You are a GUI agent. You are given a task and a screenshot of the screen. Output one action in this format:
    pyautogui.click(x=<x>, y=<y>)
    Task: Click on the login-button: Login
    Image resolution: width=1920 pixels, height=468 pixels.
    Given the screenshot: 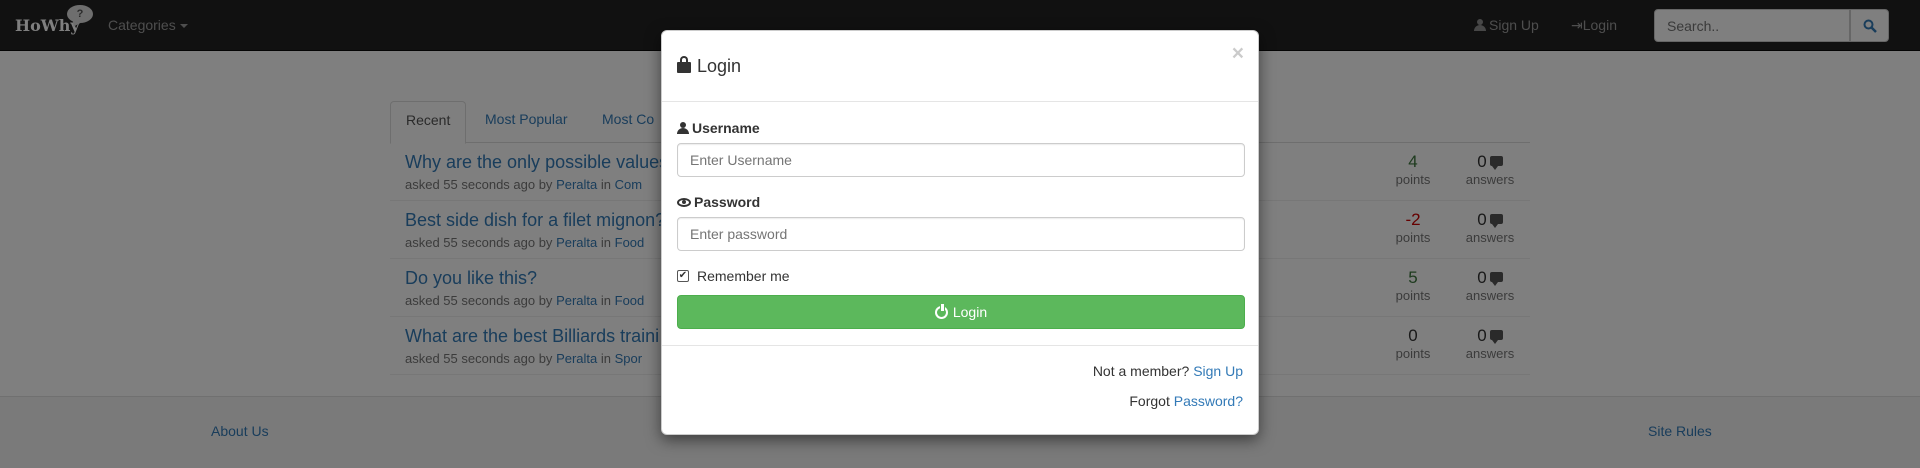 What is the action you would take?
    pyautogui.click(x=961, y=312)
    